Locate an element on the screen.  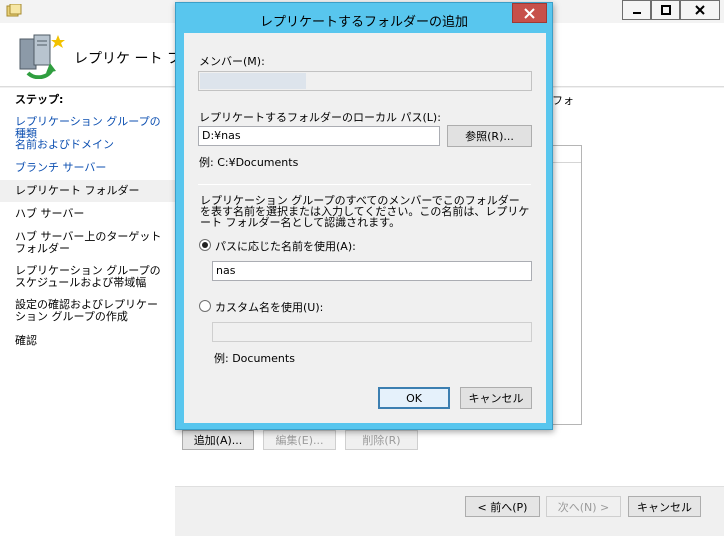
step-name-and-domain: 名前およびドメイン is located at coordinates (92, 145).